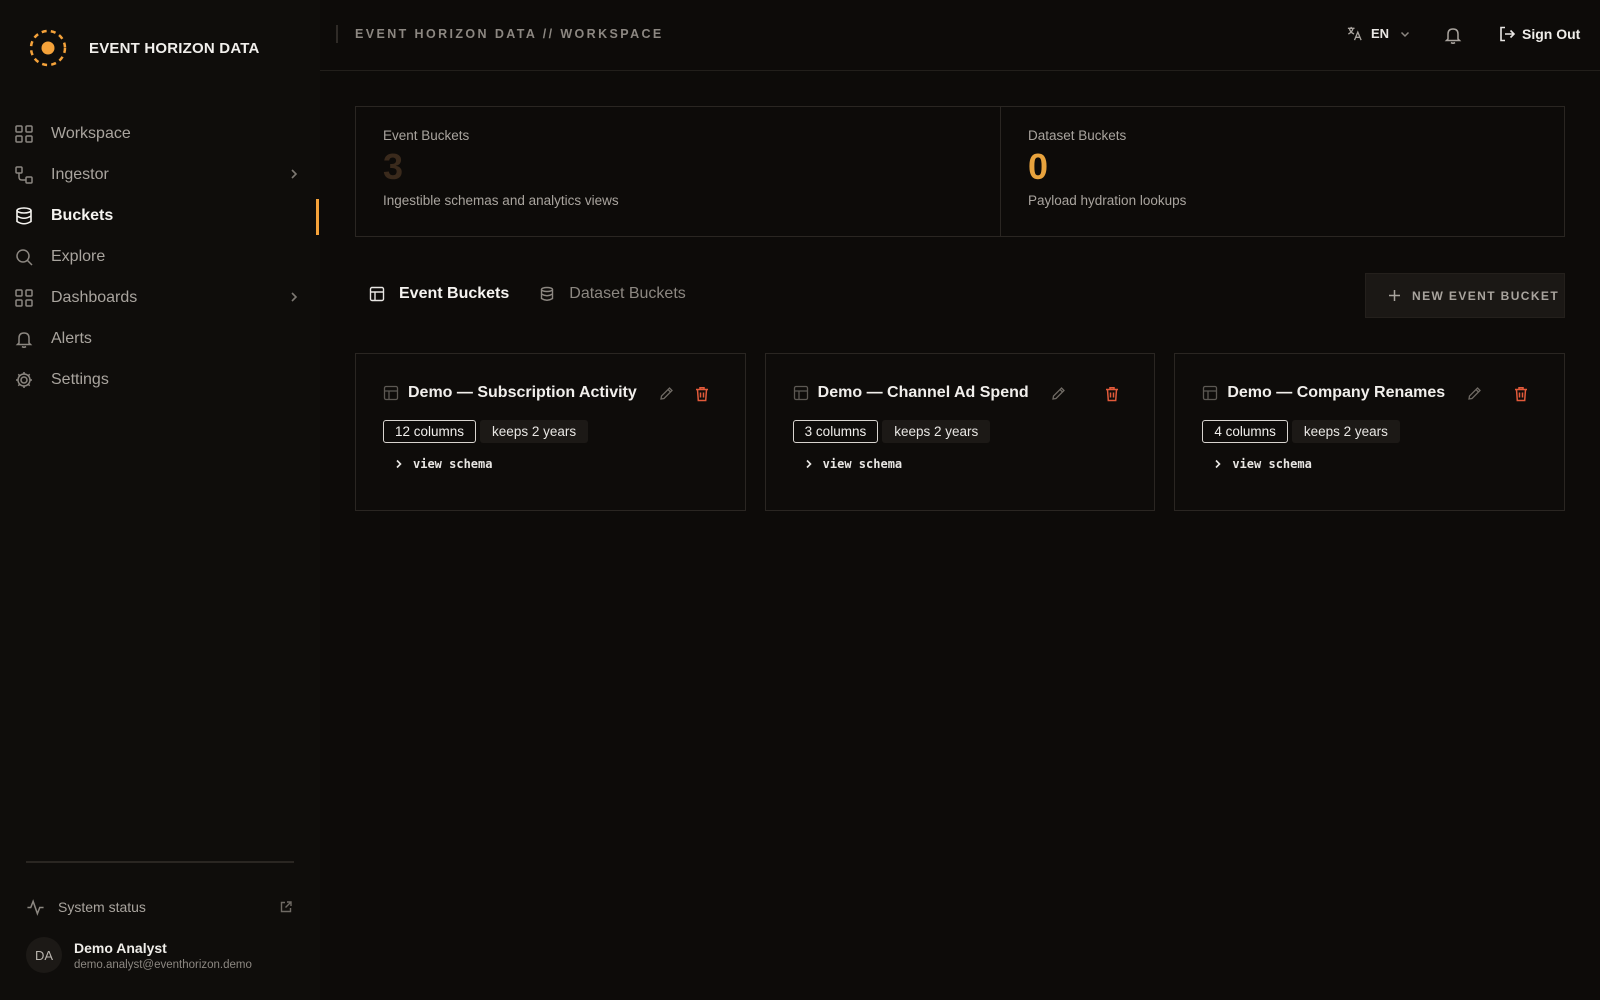 The image size is (1600, 1000). Describe the element at coordinates (286, 907) in the screenshot. I see `external-link-icon` at that location.